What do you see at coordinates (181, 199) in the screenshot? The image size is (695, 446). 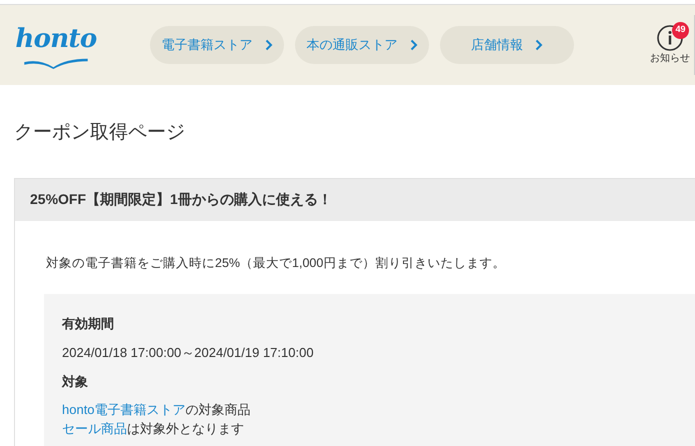 I see `coupon-title: 25%OFF【期間限定】1冊からの購入に使える！` at bounding box center [181, 199].